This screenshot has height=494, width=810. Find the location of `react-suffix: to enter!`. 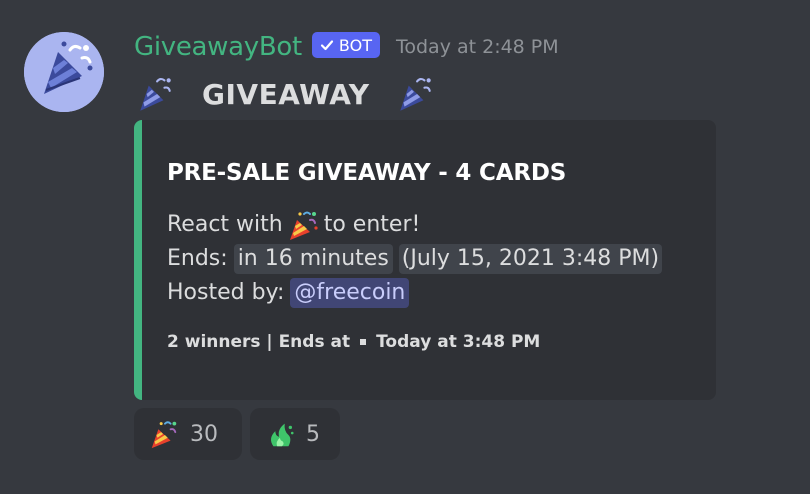

react-suffix: to enter! is located at coordinates (372, 224).